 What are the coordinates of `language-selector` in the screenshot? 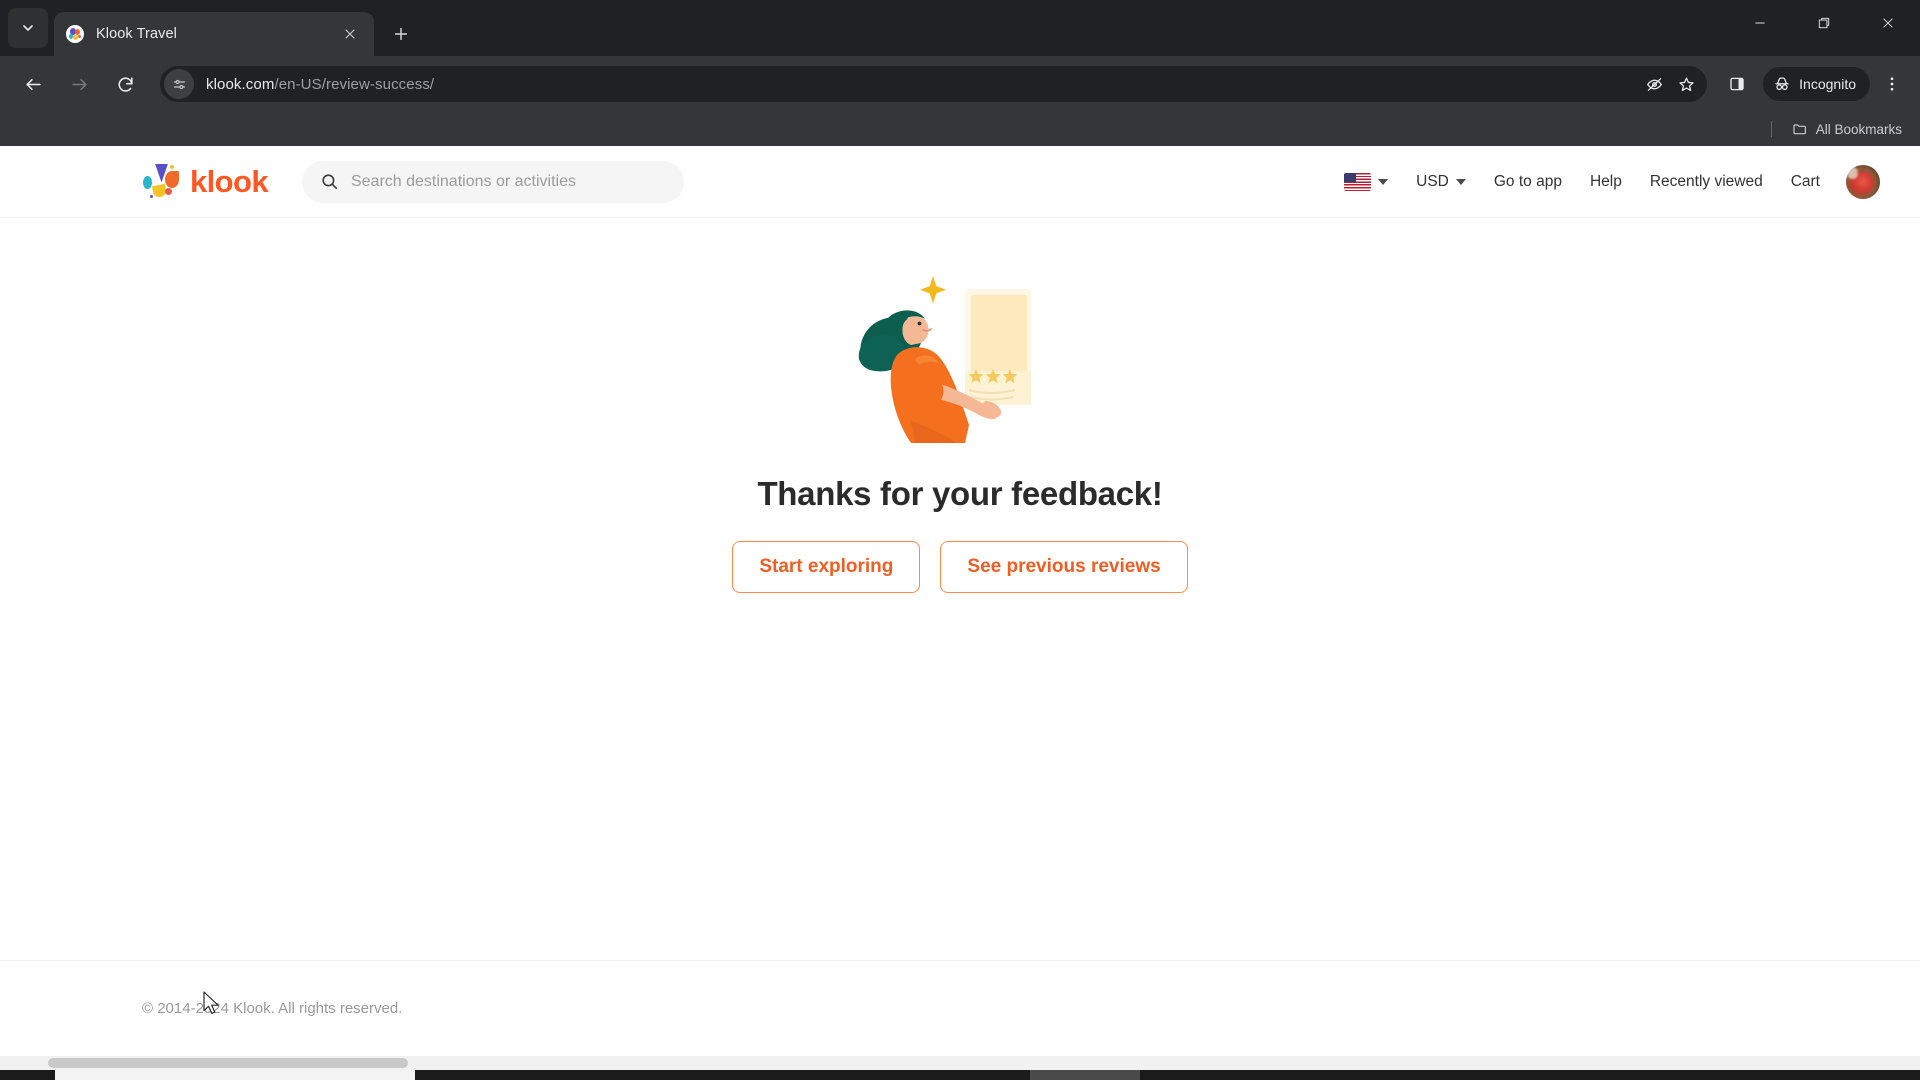 It's located at (1366, 181).